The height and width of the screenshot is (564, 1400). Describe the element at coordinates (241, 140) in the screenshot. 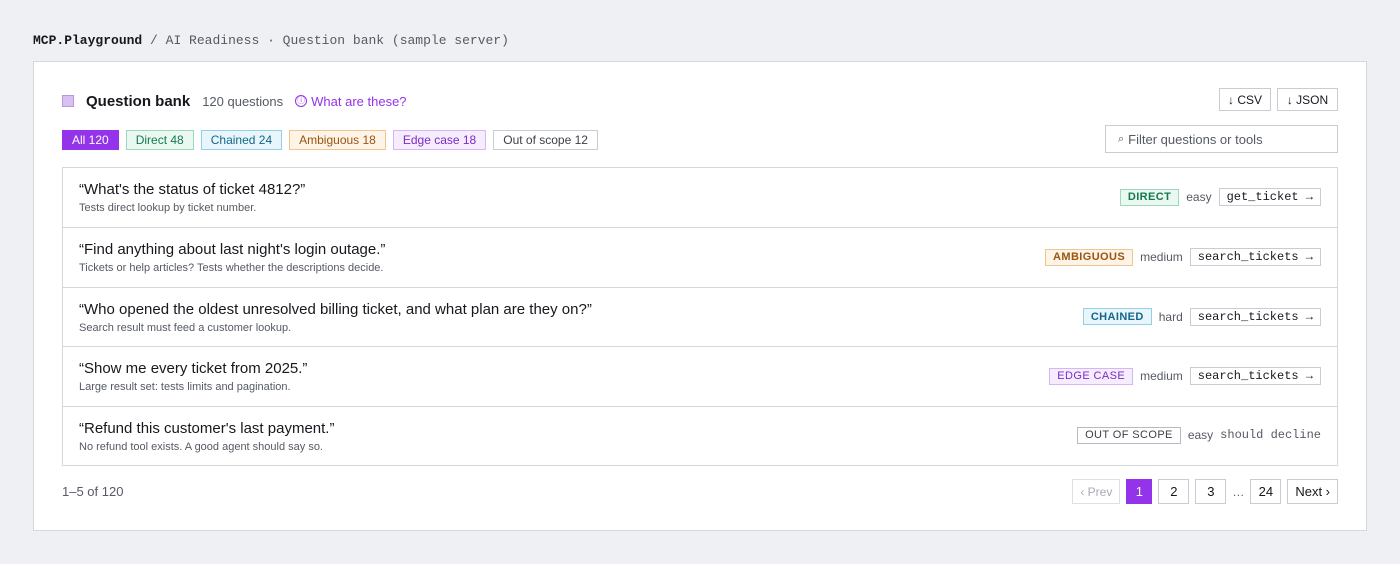

I see `filter-chip-chained: Chained 24` at that location.